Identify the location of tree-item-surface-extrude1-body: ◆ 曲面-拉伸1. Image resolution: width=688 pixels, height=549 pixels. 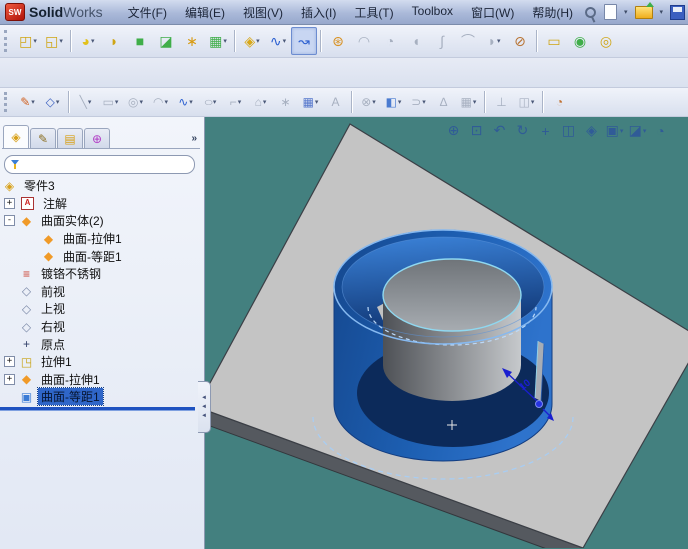
(102, 239).